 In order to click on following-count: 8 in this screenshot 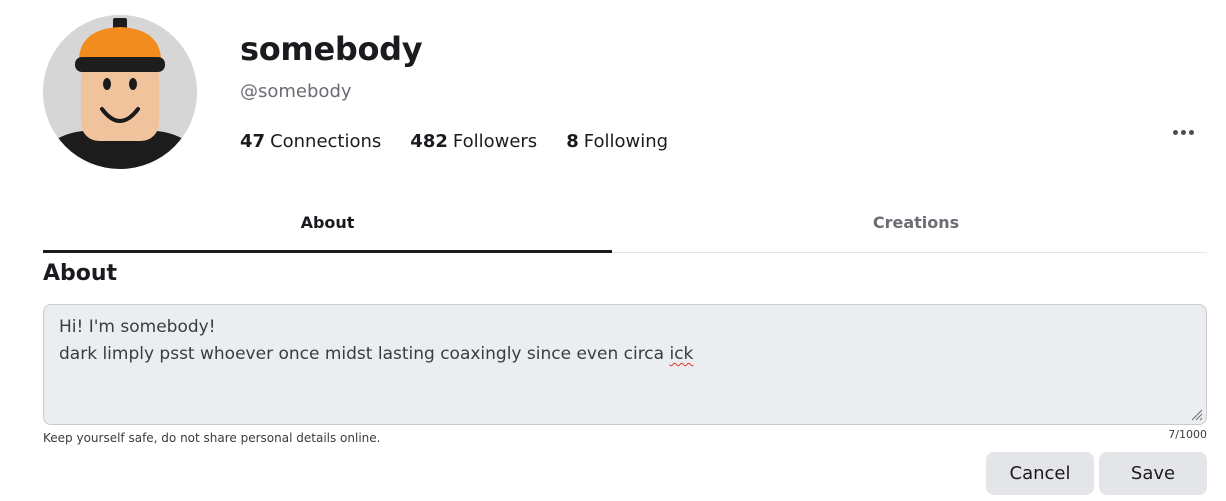, I will do `click(572, 141)`.